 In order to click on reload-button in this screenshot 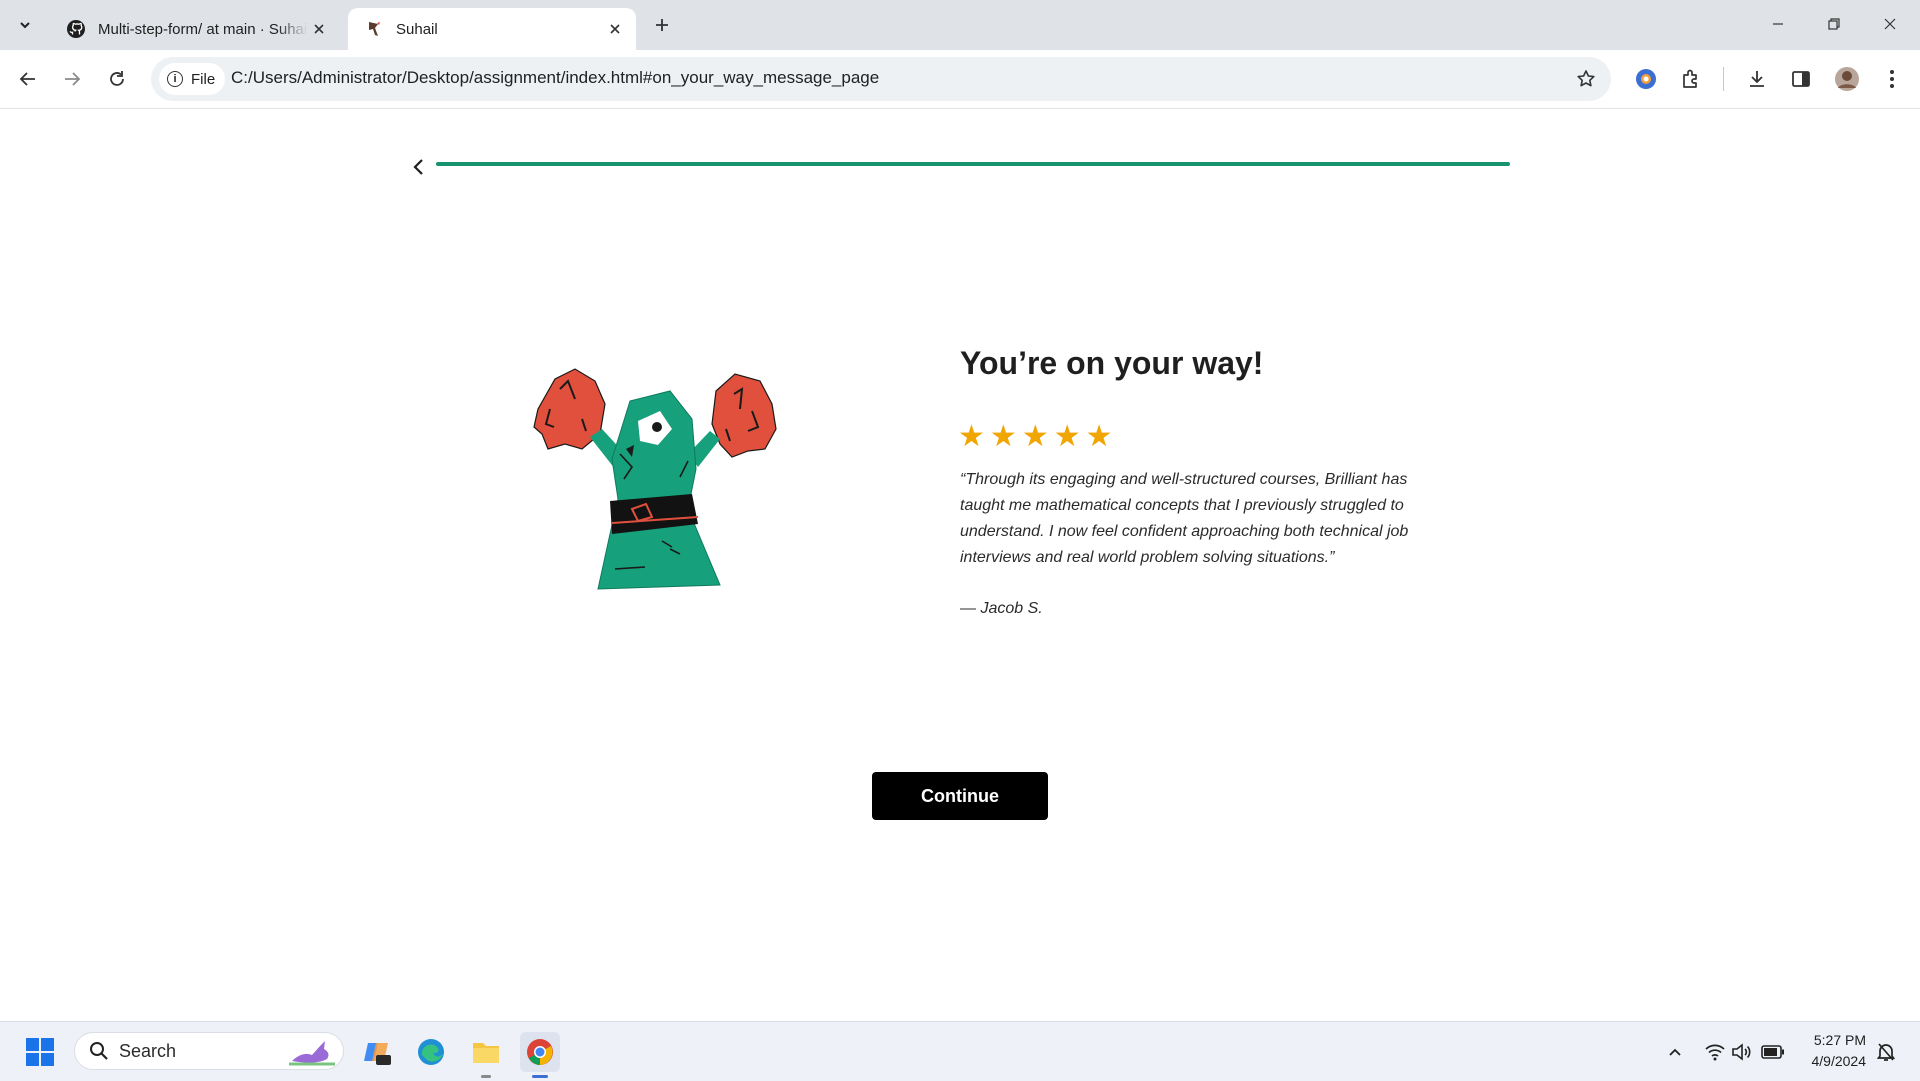, I will do `click(117, 79)`.